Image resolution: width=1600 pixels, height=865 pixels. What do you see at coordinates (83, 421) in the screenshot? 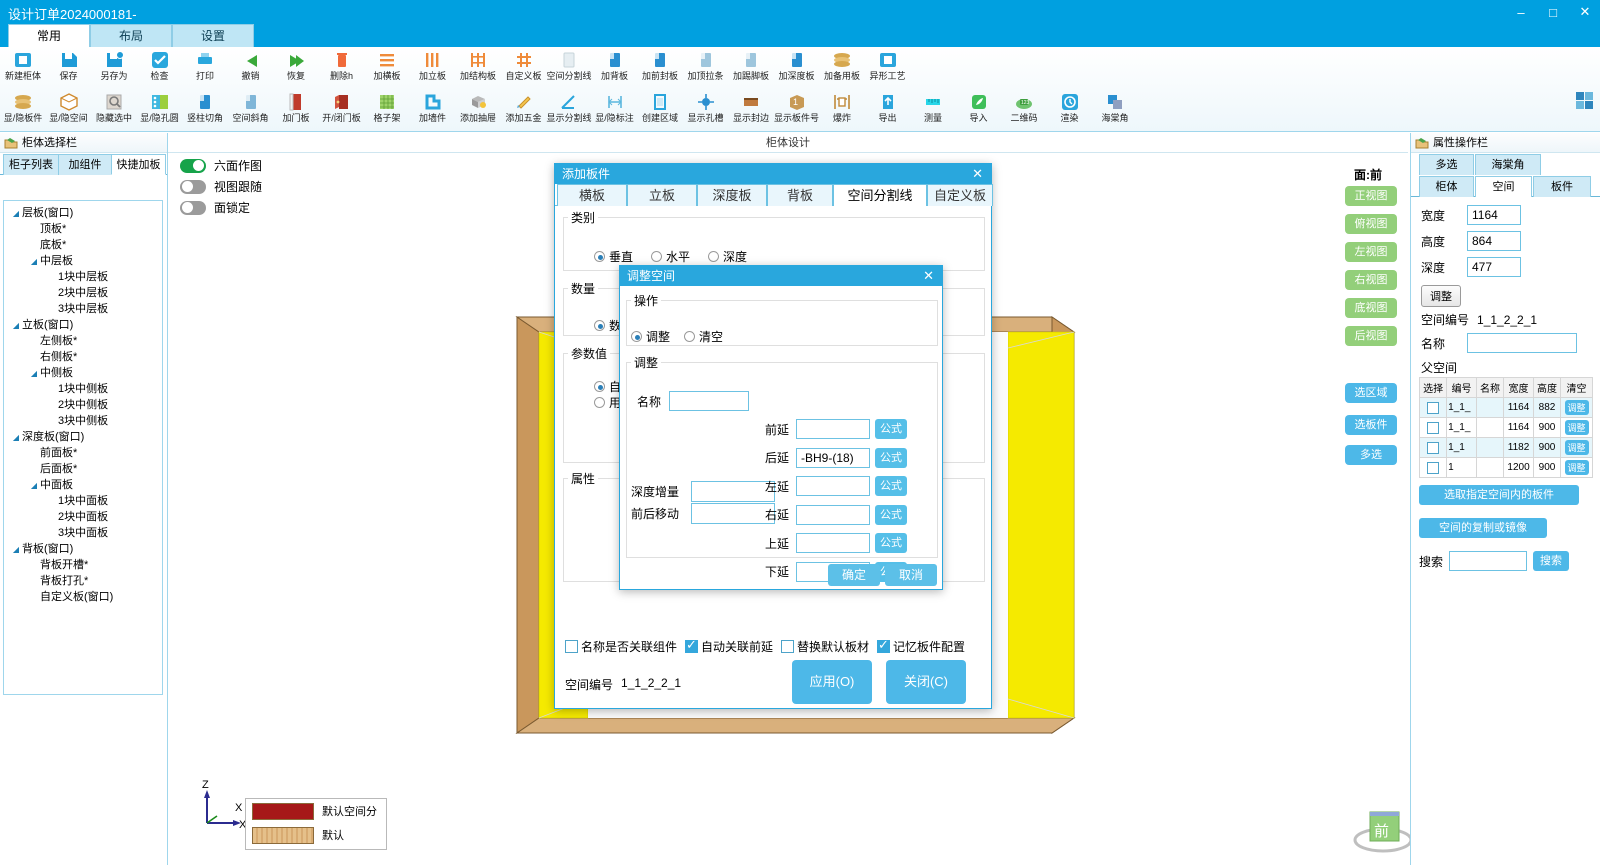
I see `tree-node: 3块中侧板` at bounding box center [83, 421].